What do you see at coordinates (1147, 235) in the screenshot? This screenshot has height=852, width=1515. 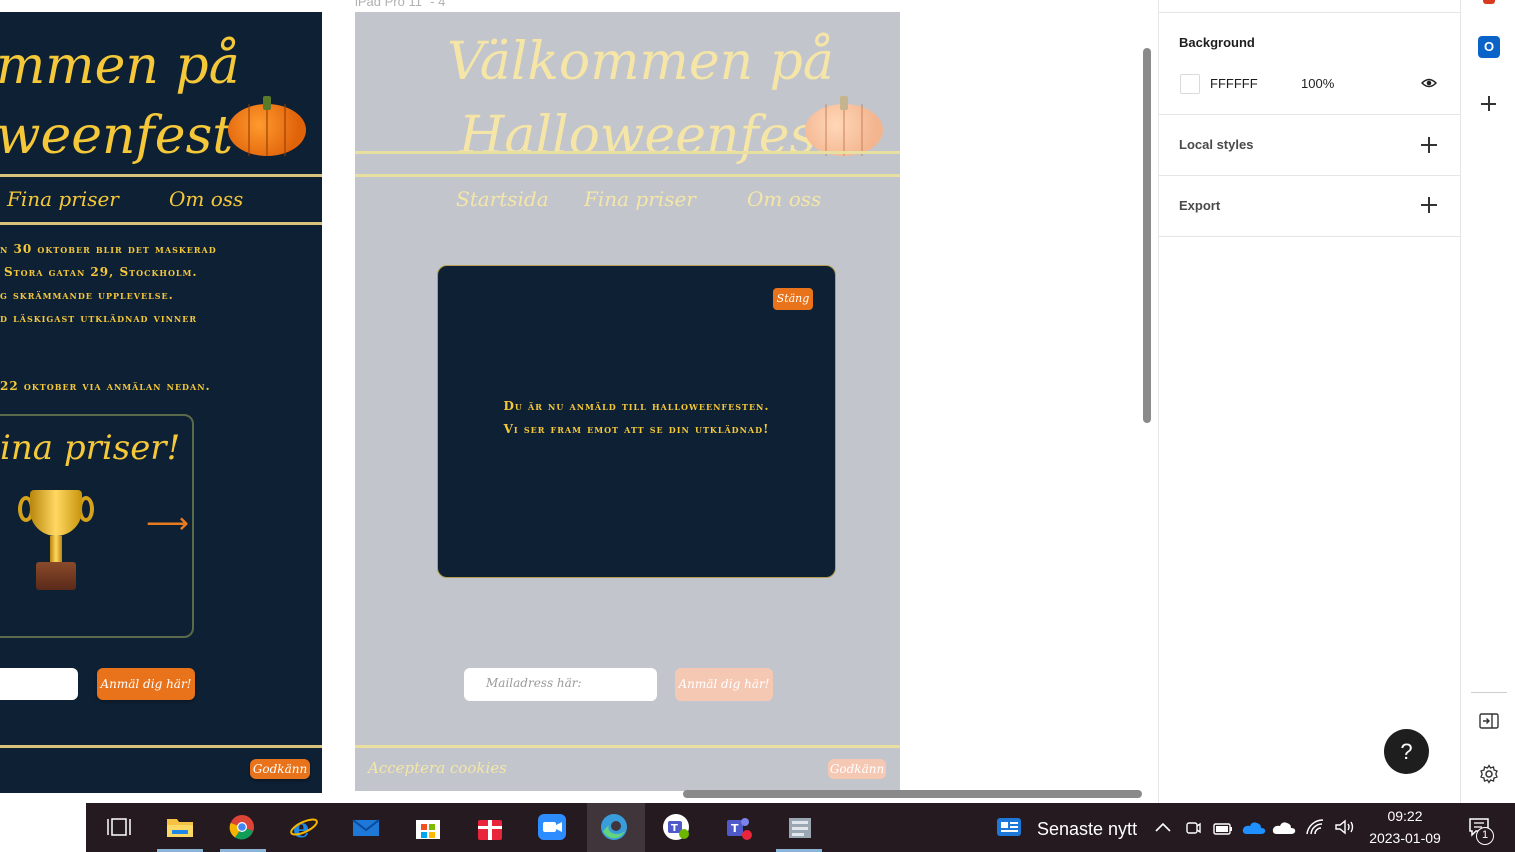 I see `vertical-scrollbar` at bounding box center [1147, 235].